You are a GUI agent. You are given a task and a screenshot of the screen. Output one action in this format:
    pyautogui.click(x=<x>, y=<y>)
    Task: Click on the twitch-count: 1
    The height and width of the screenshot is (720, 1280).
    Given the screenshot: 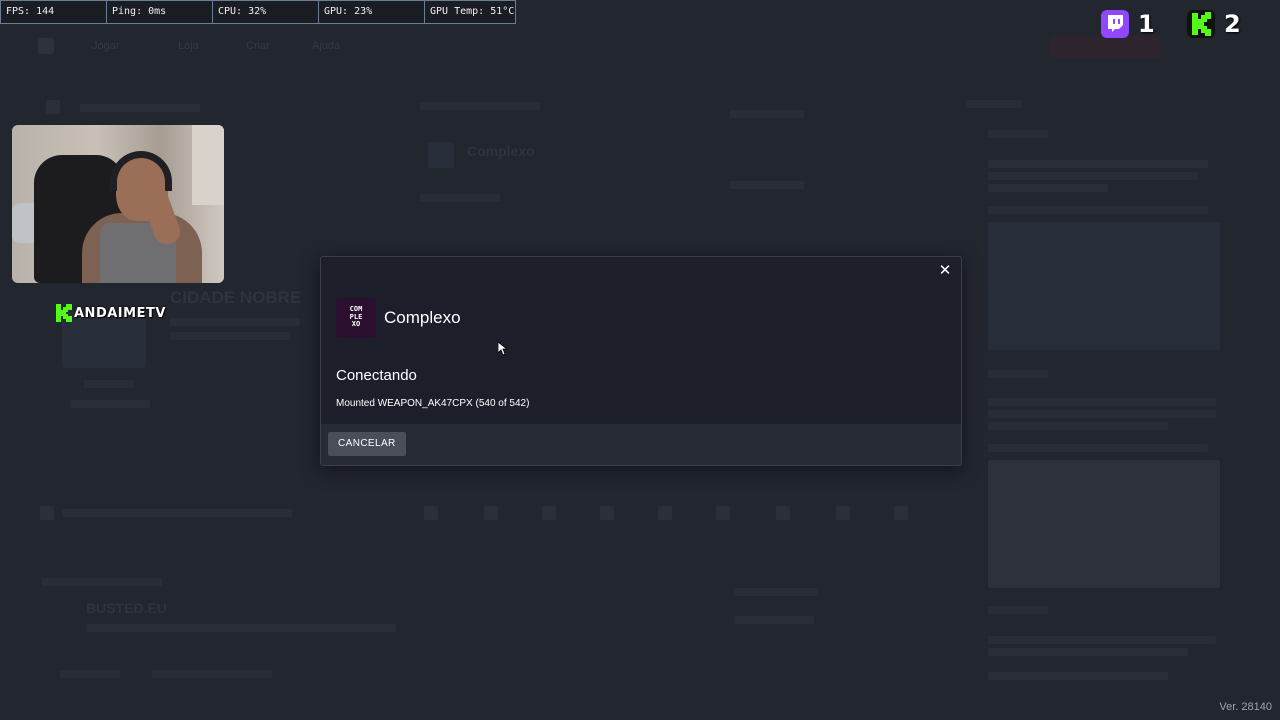 What is the action you would take?
    pyautogui.click(x=1146, y=24)
    